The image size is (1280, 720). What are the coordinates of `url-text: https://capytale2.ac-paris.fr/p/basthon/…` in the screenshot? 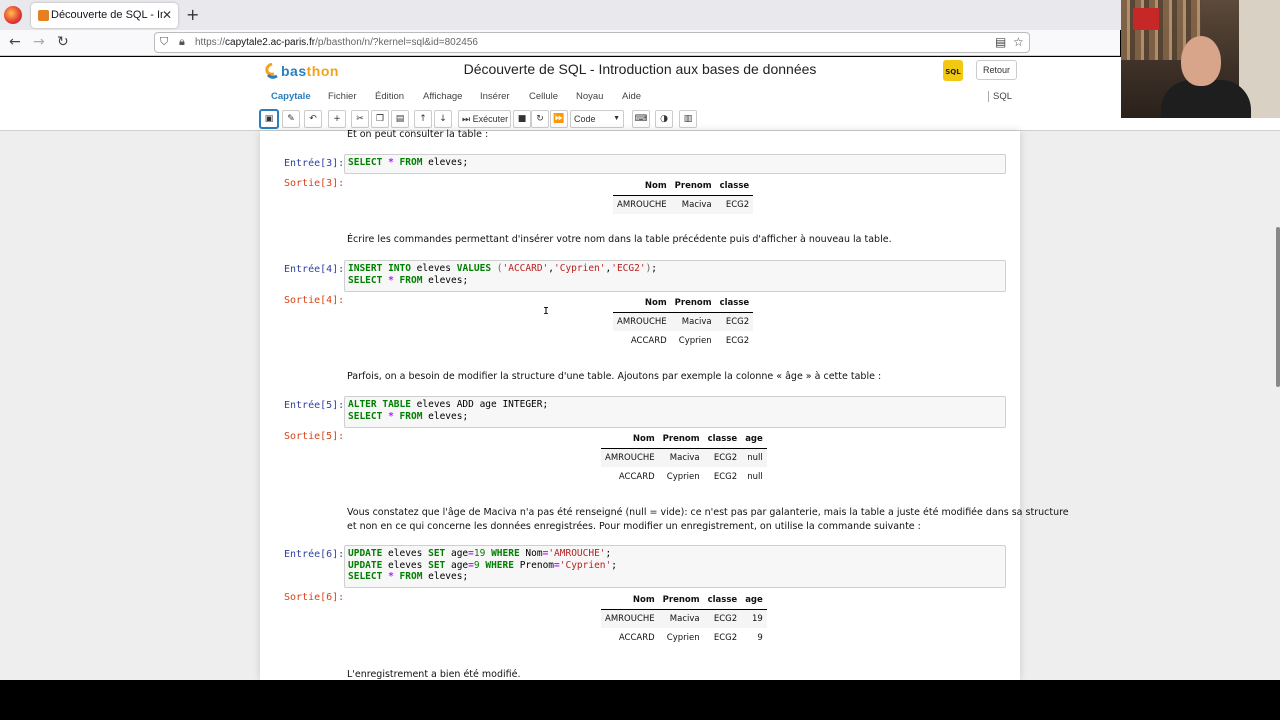 It's located at (336, 42).